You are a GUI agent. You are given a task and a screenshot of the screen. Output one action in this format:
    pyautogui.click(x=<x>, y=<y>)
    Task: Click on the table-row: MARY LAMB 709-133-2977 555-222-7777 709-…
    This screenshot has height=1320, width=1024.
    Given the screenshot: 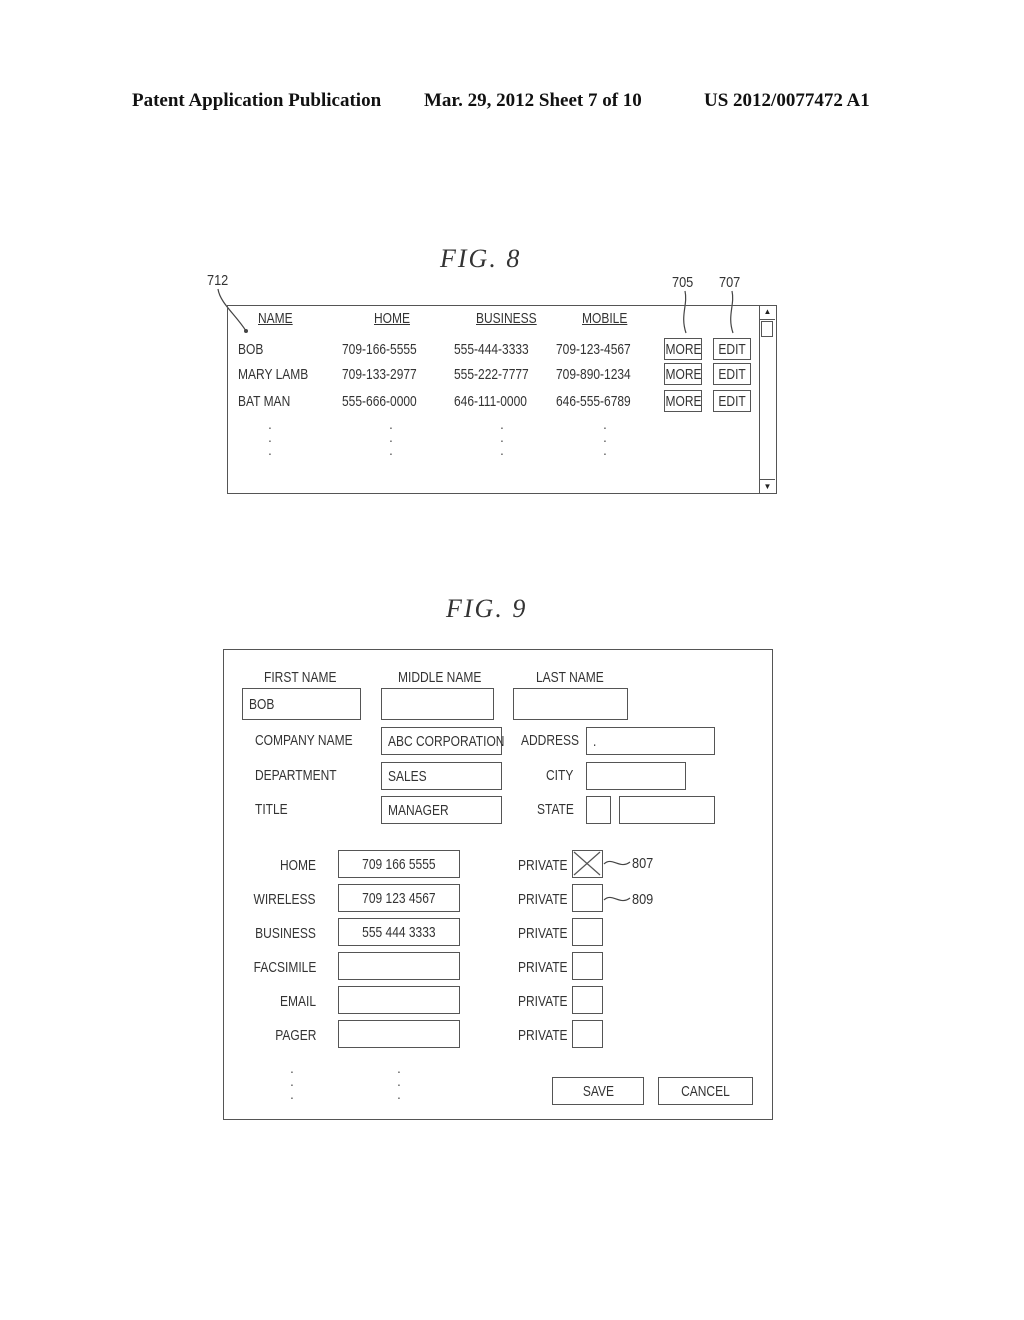 What is the action you would take?
    pyautogui.click(x=493, y=375)
    